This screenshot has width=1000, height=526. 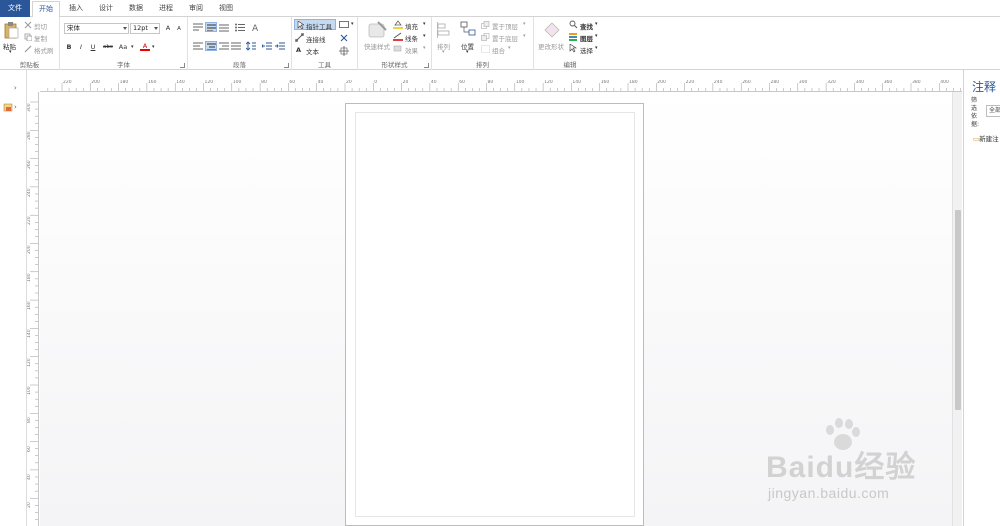 What do you see at coordinates (30, 43) in the screenshot?
I see `clipboard-group: 粘贴 ▾ 剪切 复制 格式刷 剪贴板` at bounding box center [30, 43].